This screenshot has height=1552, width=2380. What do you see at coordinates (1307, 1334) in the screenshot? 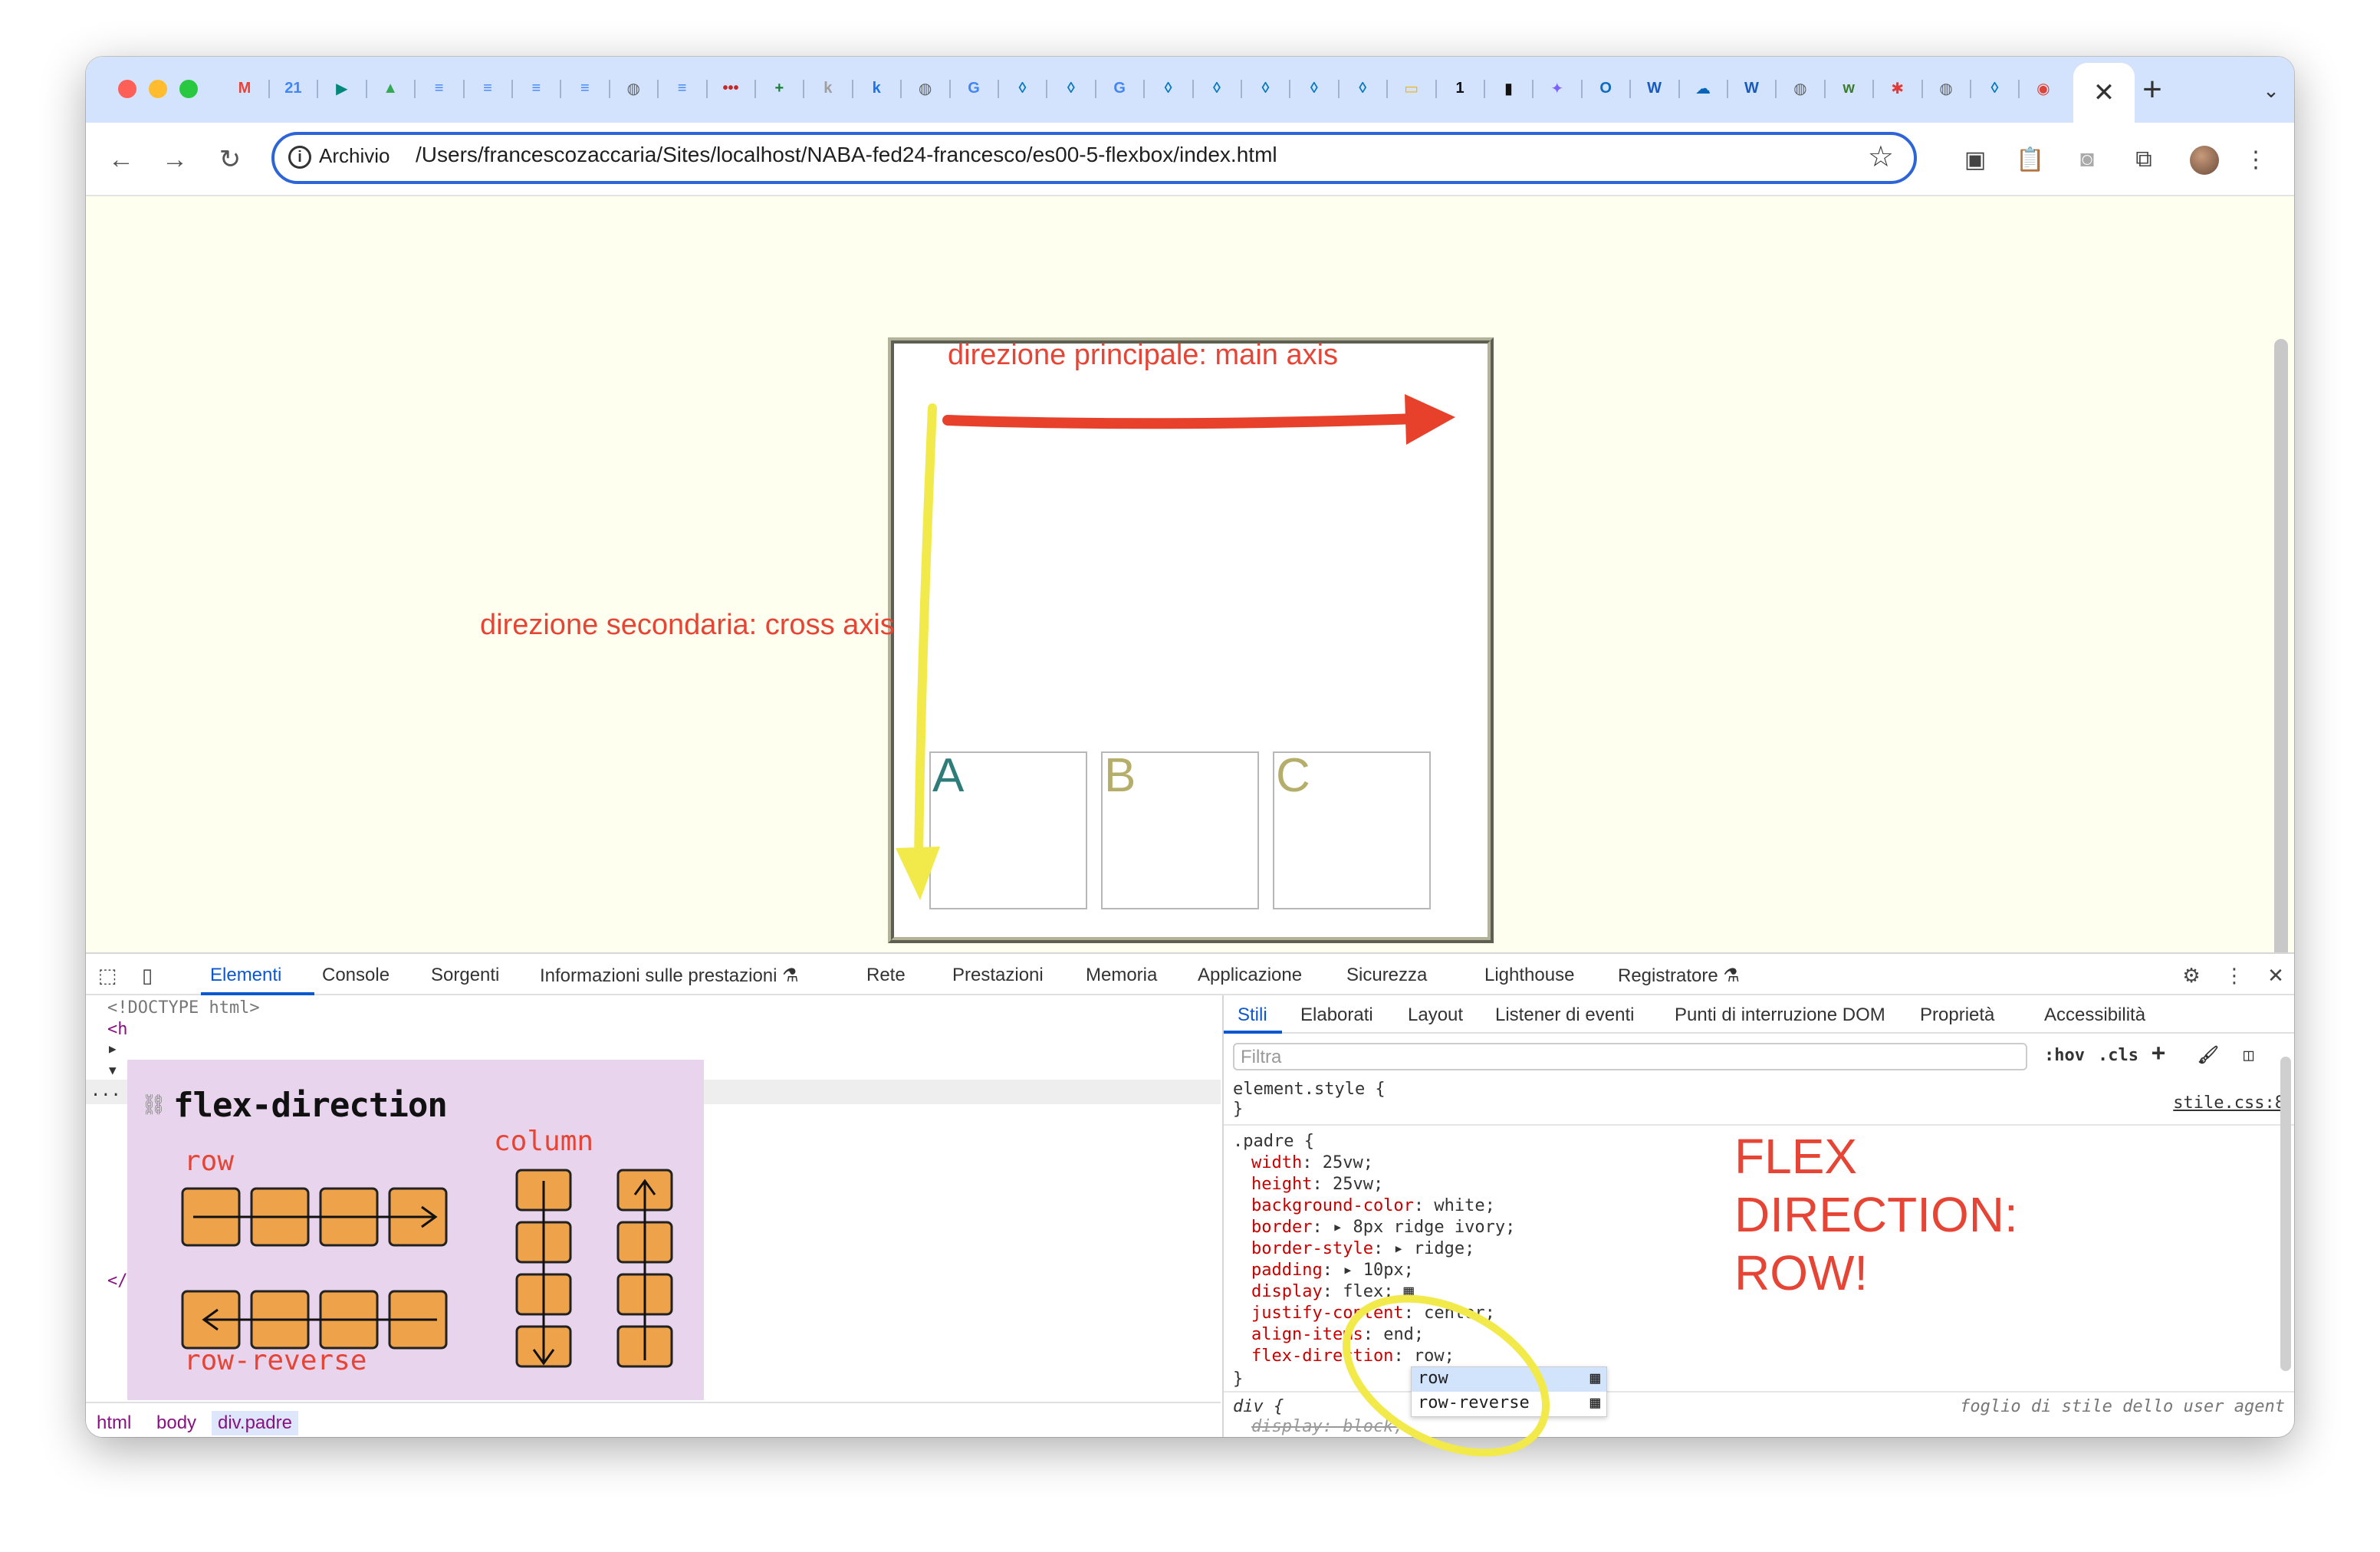
I see `css-property: align-items` at bounding box center [1307, 1334].